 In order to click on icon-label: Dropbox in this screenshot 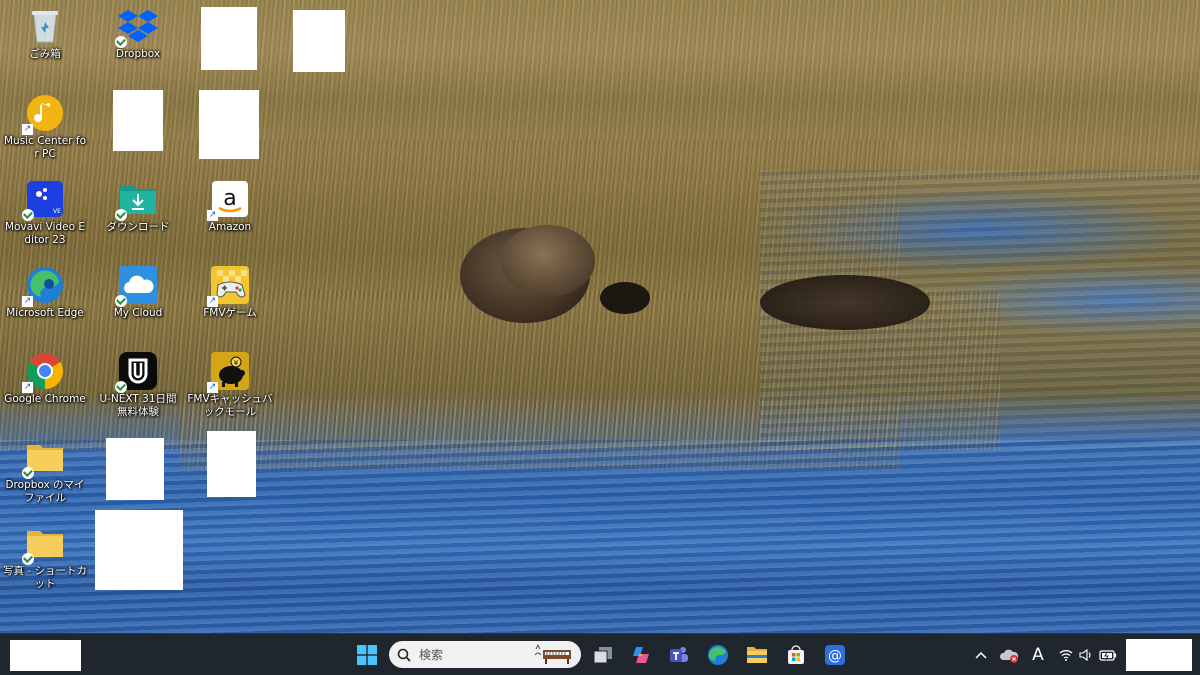, I will do `click(138, 54)`.